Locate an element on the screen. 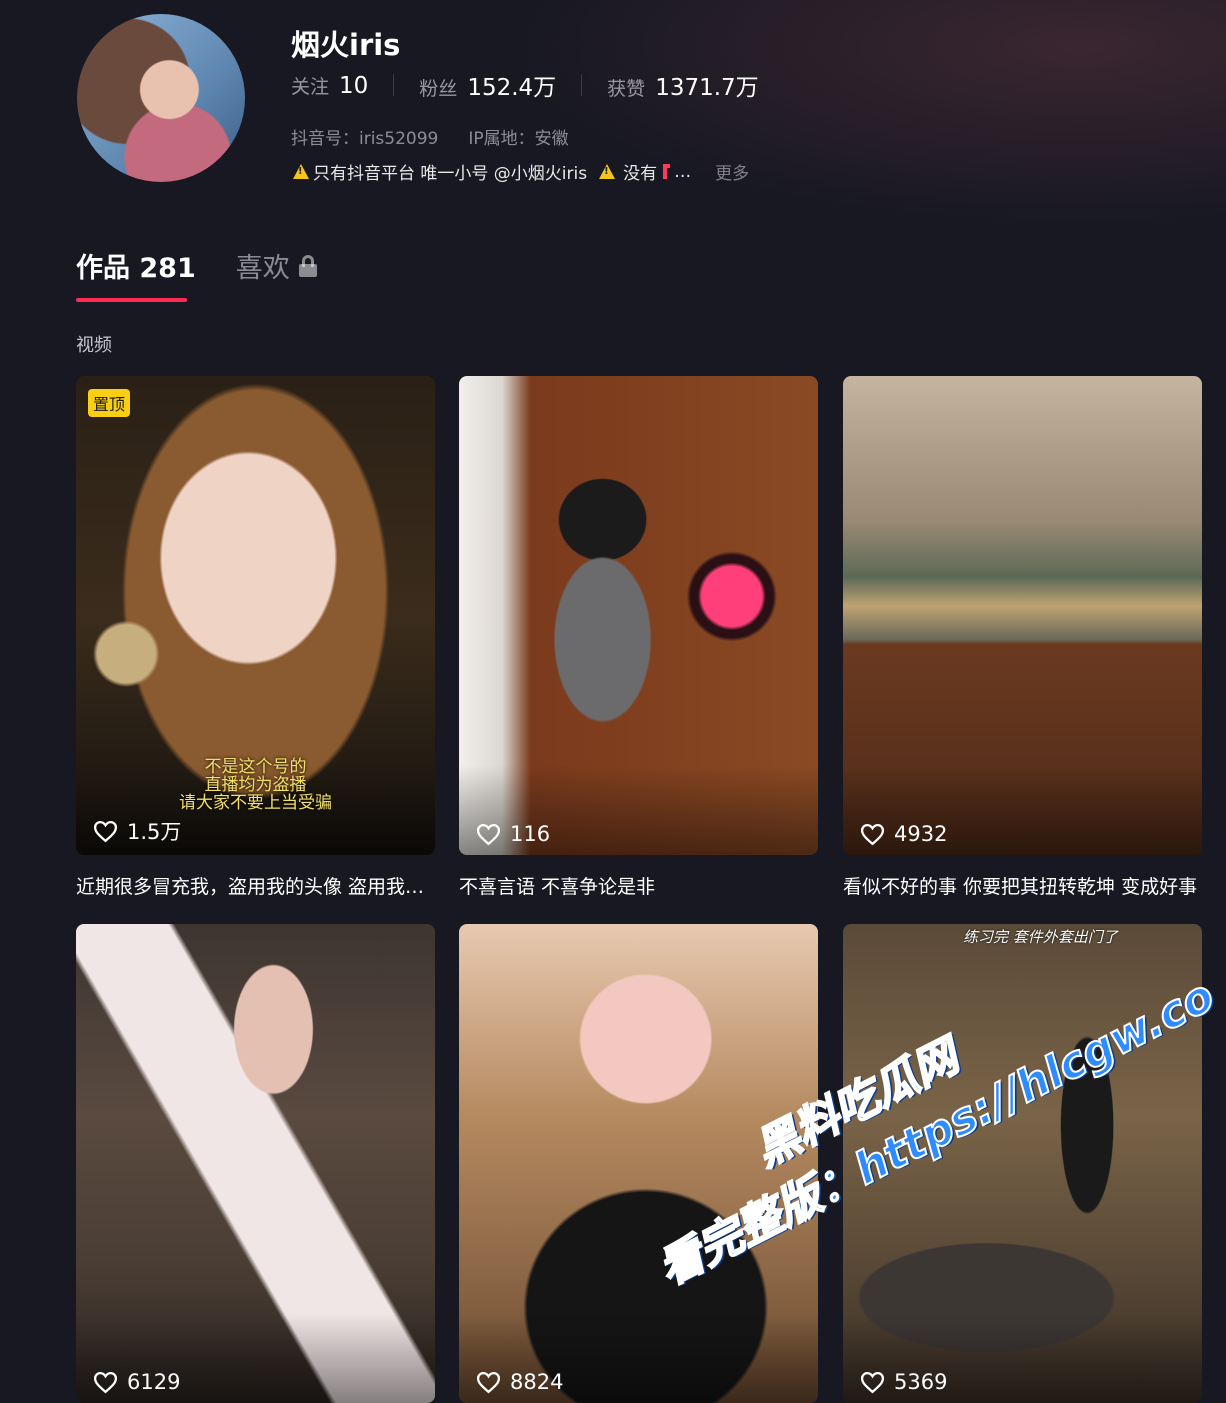 The height and width of the screenshot is (1403, 1226). overlay-line: 不是这个号的 is located at coordinates (255, 767).